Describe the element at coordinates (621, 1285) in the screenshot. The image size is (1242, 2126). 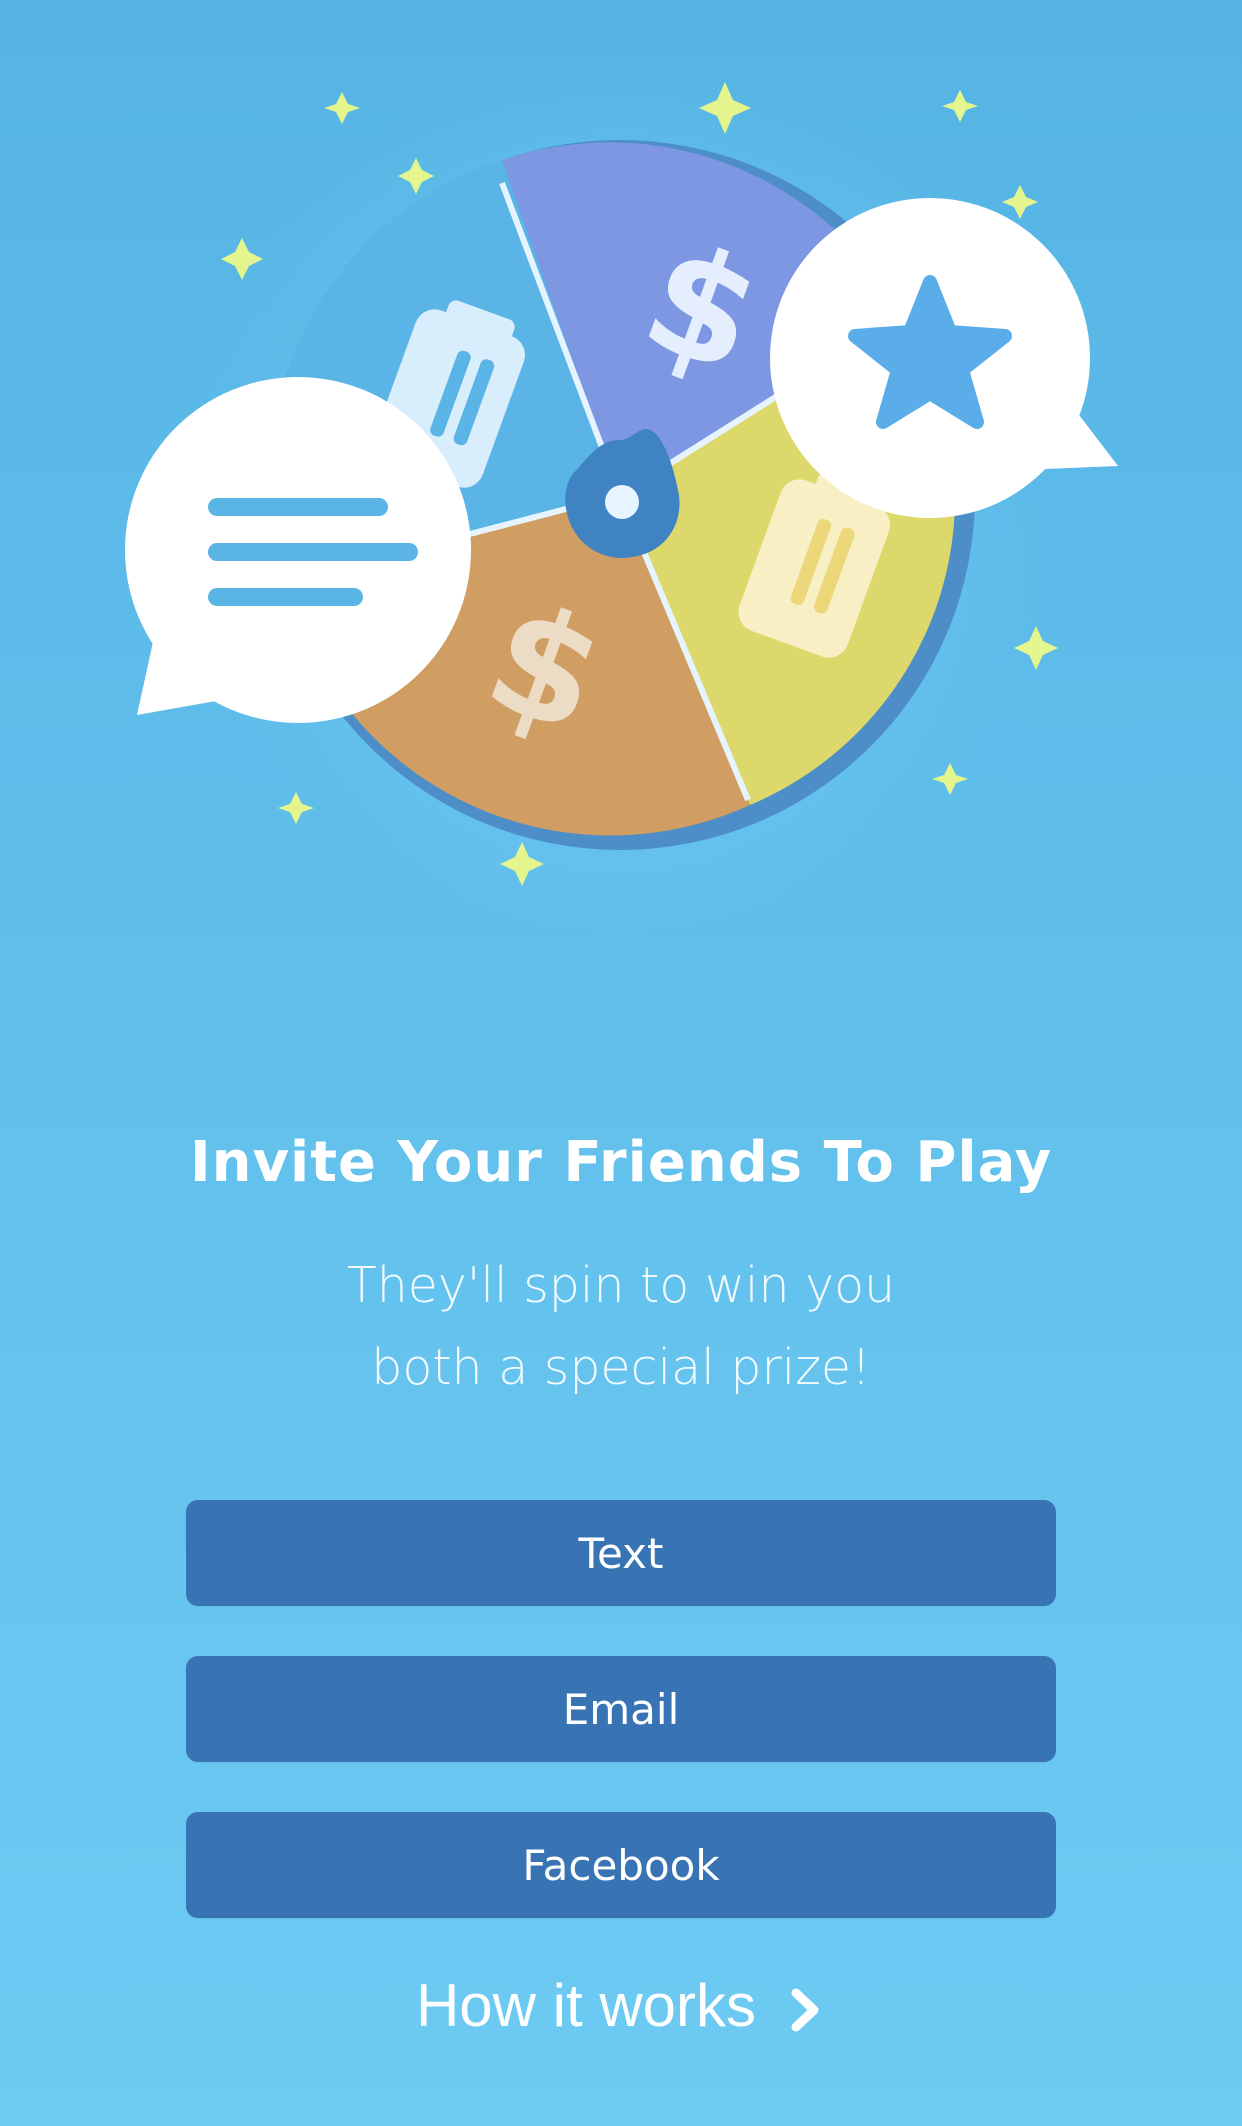
I see `subtitle-line-1: They'll spin to win you` at that location.